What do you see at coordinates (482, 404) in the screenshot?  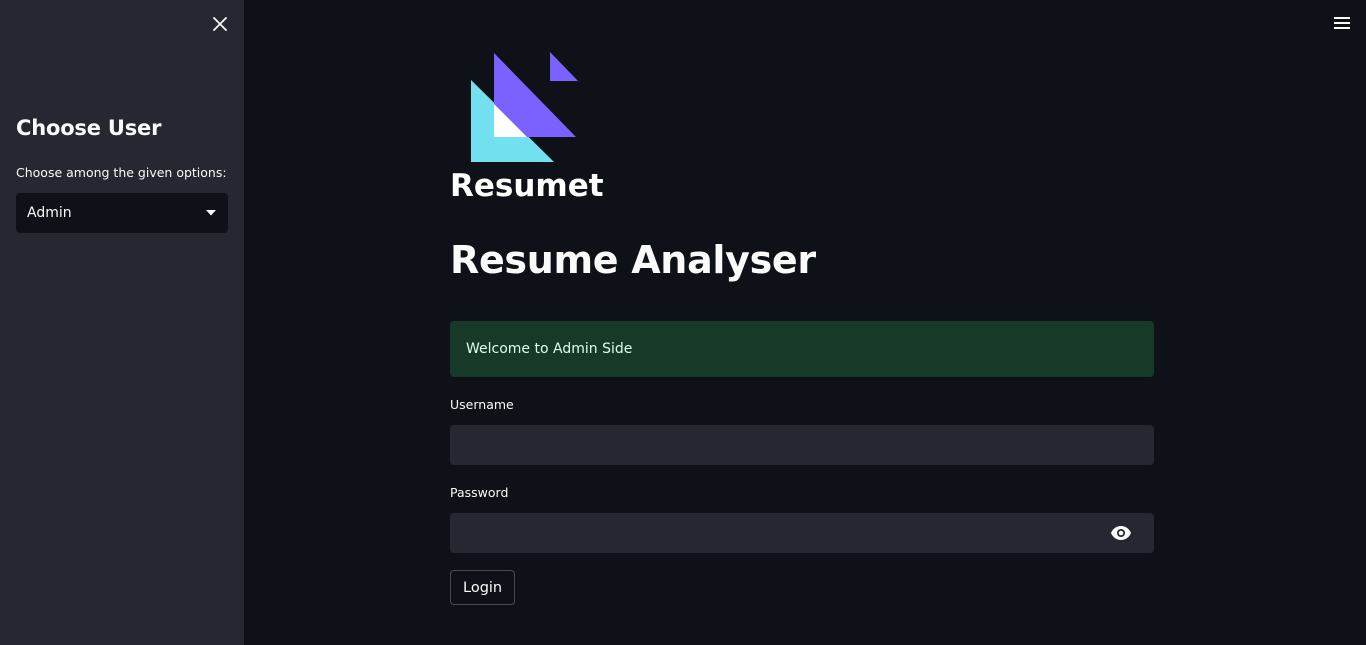 I see `username-label: Username` at bounding box center [482, 404].